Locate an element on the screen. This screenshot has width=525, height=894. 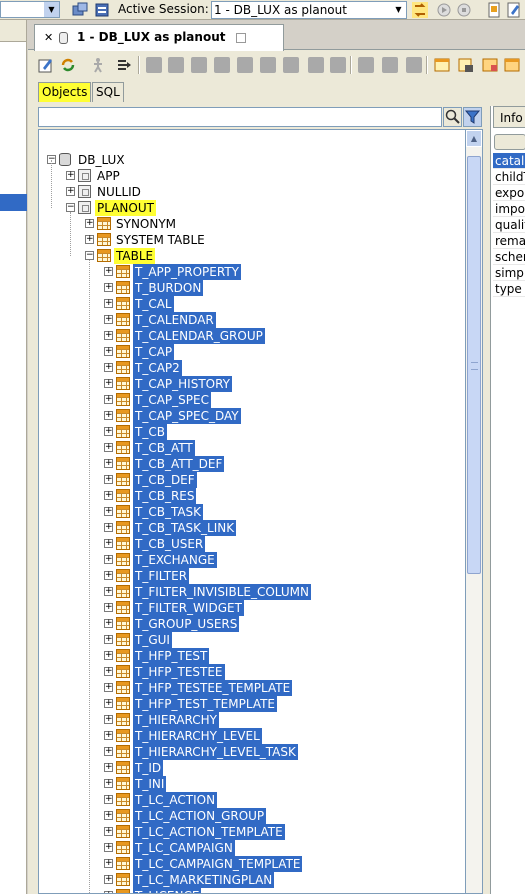
tree-node-table: + T_LC_CAMPAIGN_TEMPLATE is located at coordinates (252, 864).